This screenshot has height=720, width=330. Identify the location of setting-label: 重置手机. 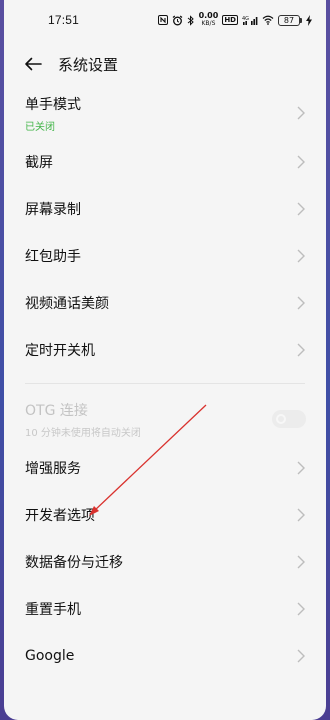
(53, 609).